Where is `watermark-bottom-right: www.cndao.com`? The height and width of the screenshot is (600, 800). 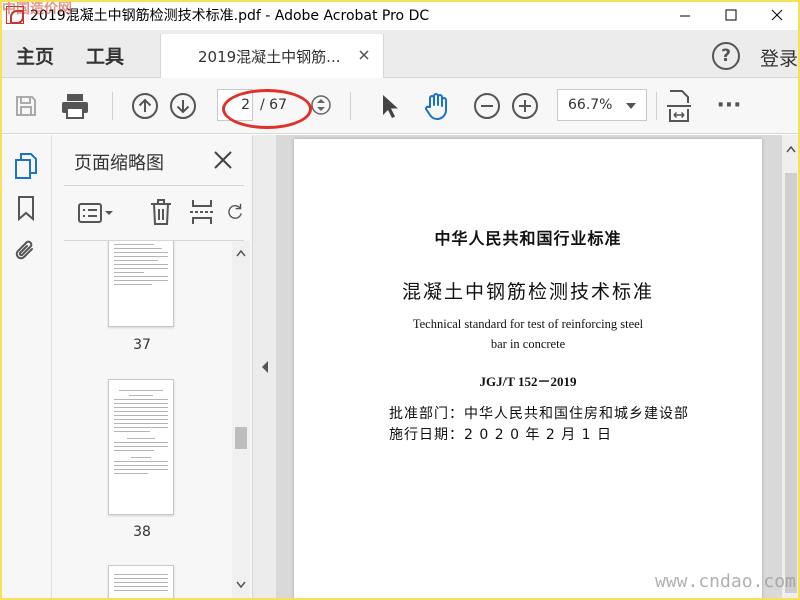 watermark-bottom-right: www.cndao.com is located at coordinates (725, 581).